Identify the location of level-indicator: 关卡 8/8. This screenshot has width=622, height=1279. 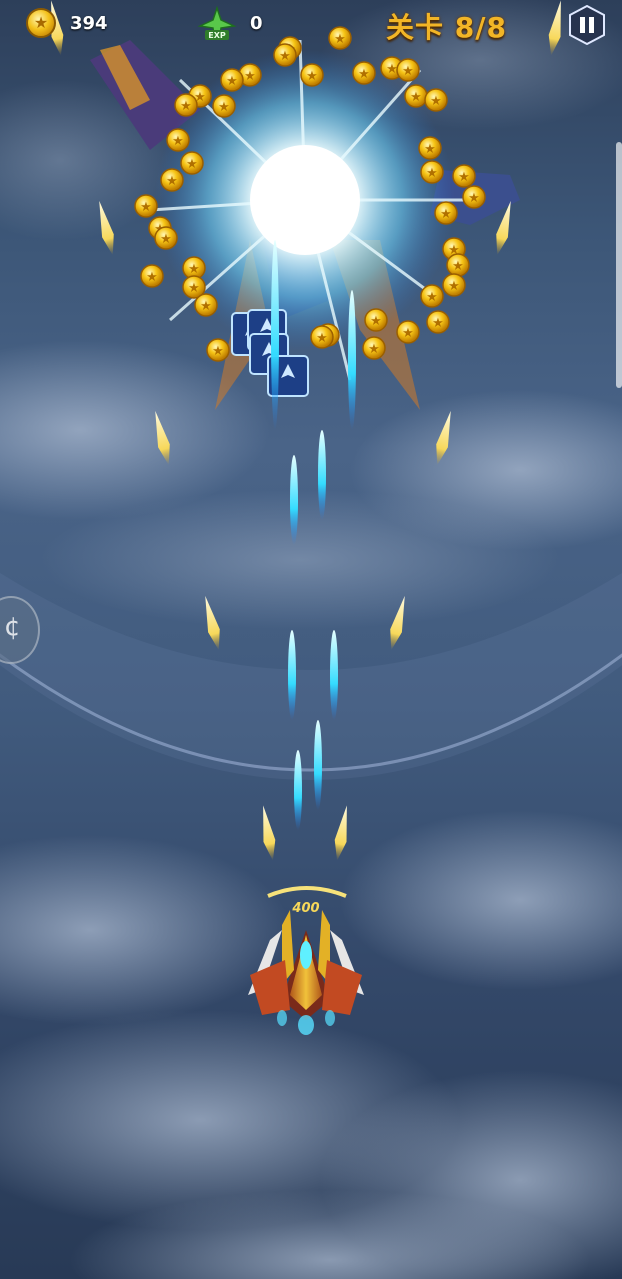
(446, 27).